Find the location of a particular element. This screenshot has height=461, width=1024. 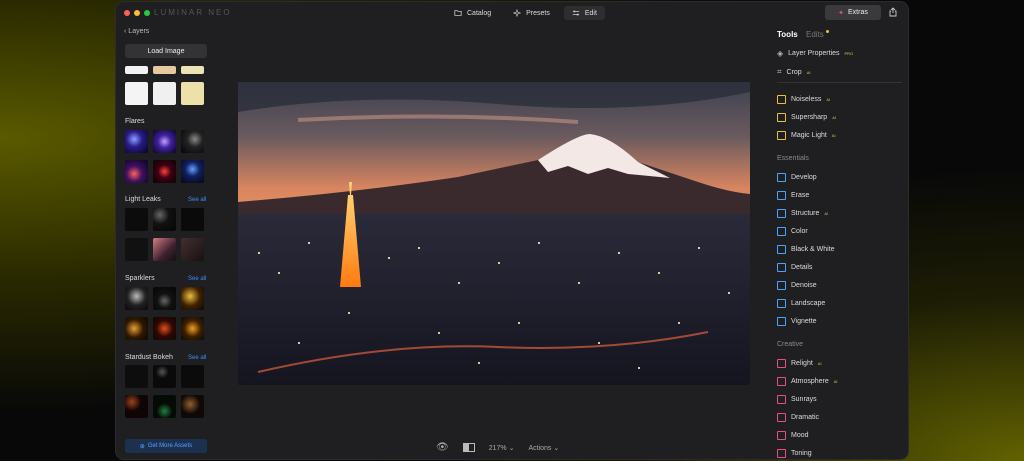

tool-label: Develop is located at coordinates (804, 177).